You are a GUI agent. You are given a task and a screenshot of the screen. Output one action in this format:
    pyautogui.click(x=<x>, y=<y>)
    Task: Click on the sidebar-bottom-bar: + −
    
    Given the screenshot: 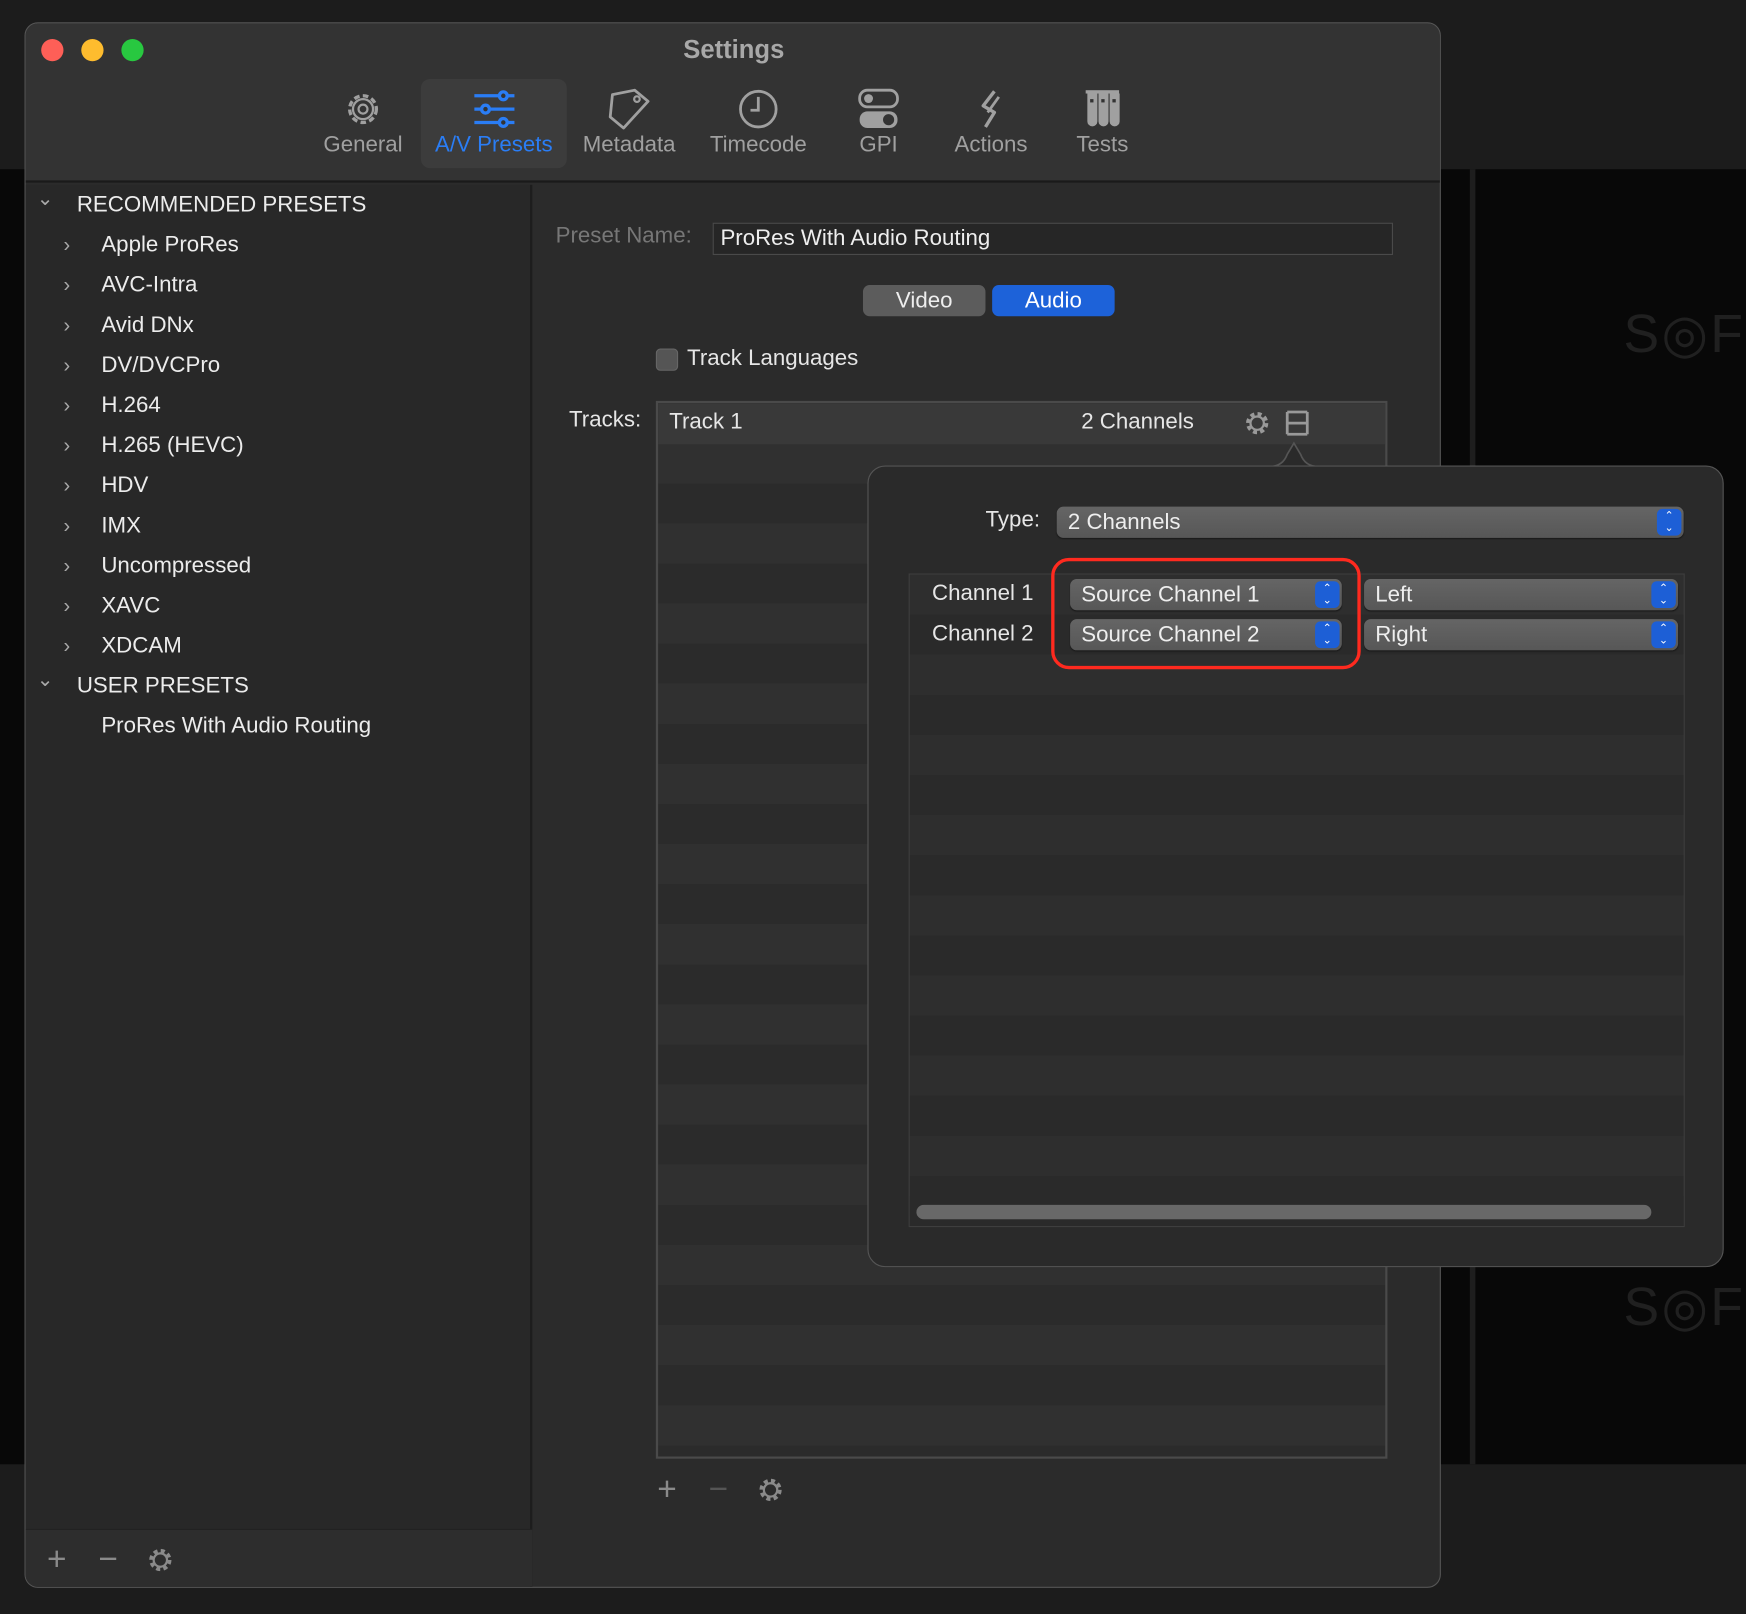 What is the action you would take?
    pyautogui.click(x=279, y=1557)
    